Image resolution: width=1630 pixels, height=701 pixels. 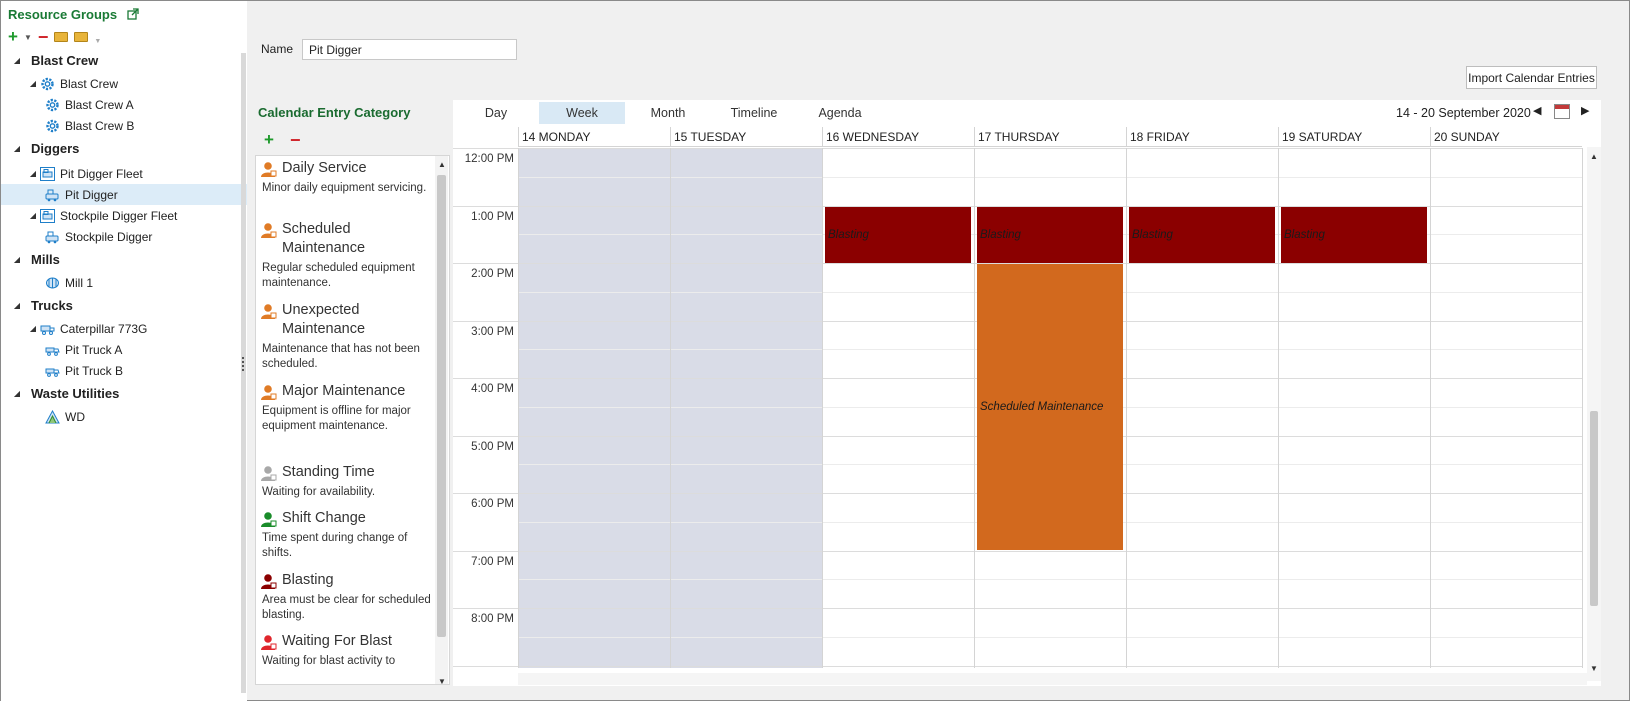 I want to click on tree-item: Blast Crew B, so click(x=124, y=125).